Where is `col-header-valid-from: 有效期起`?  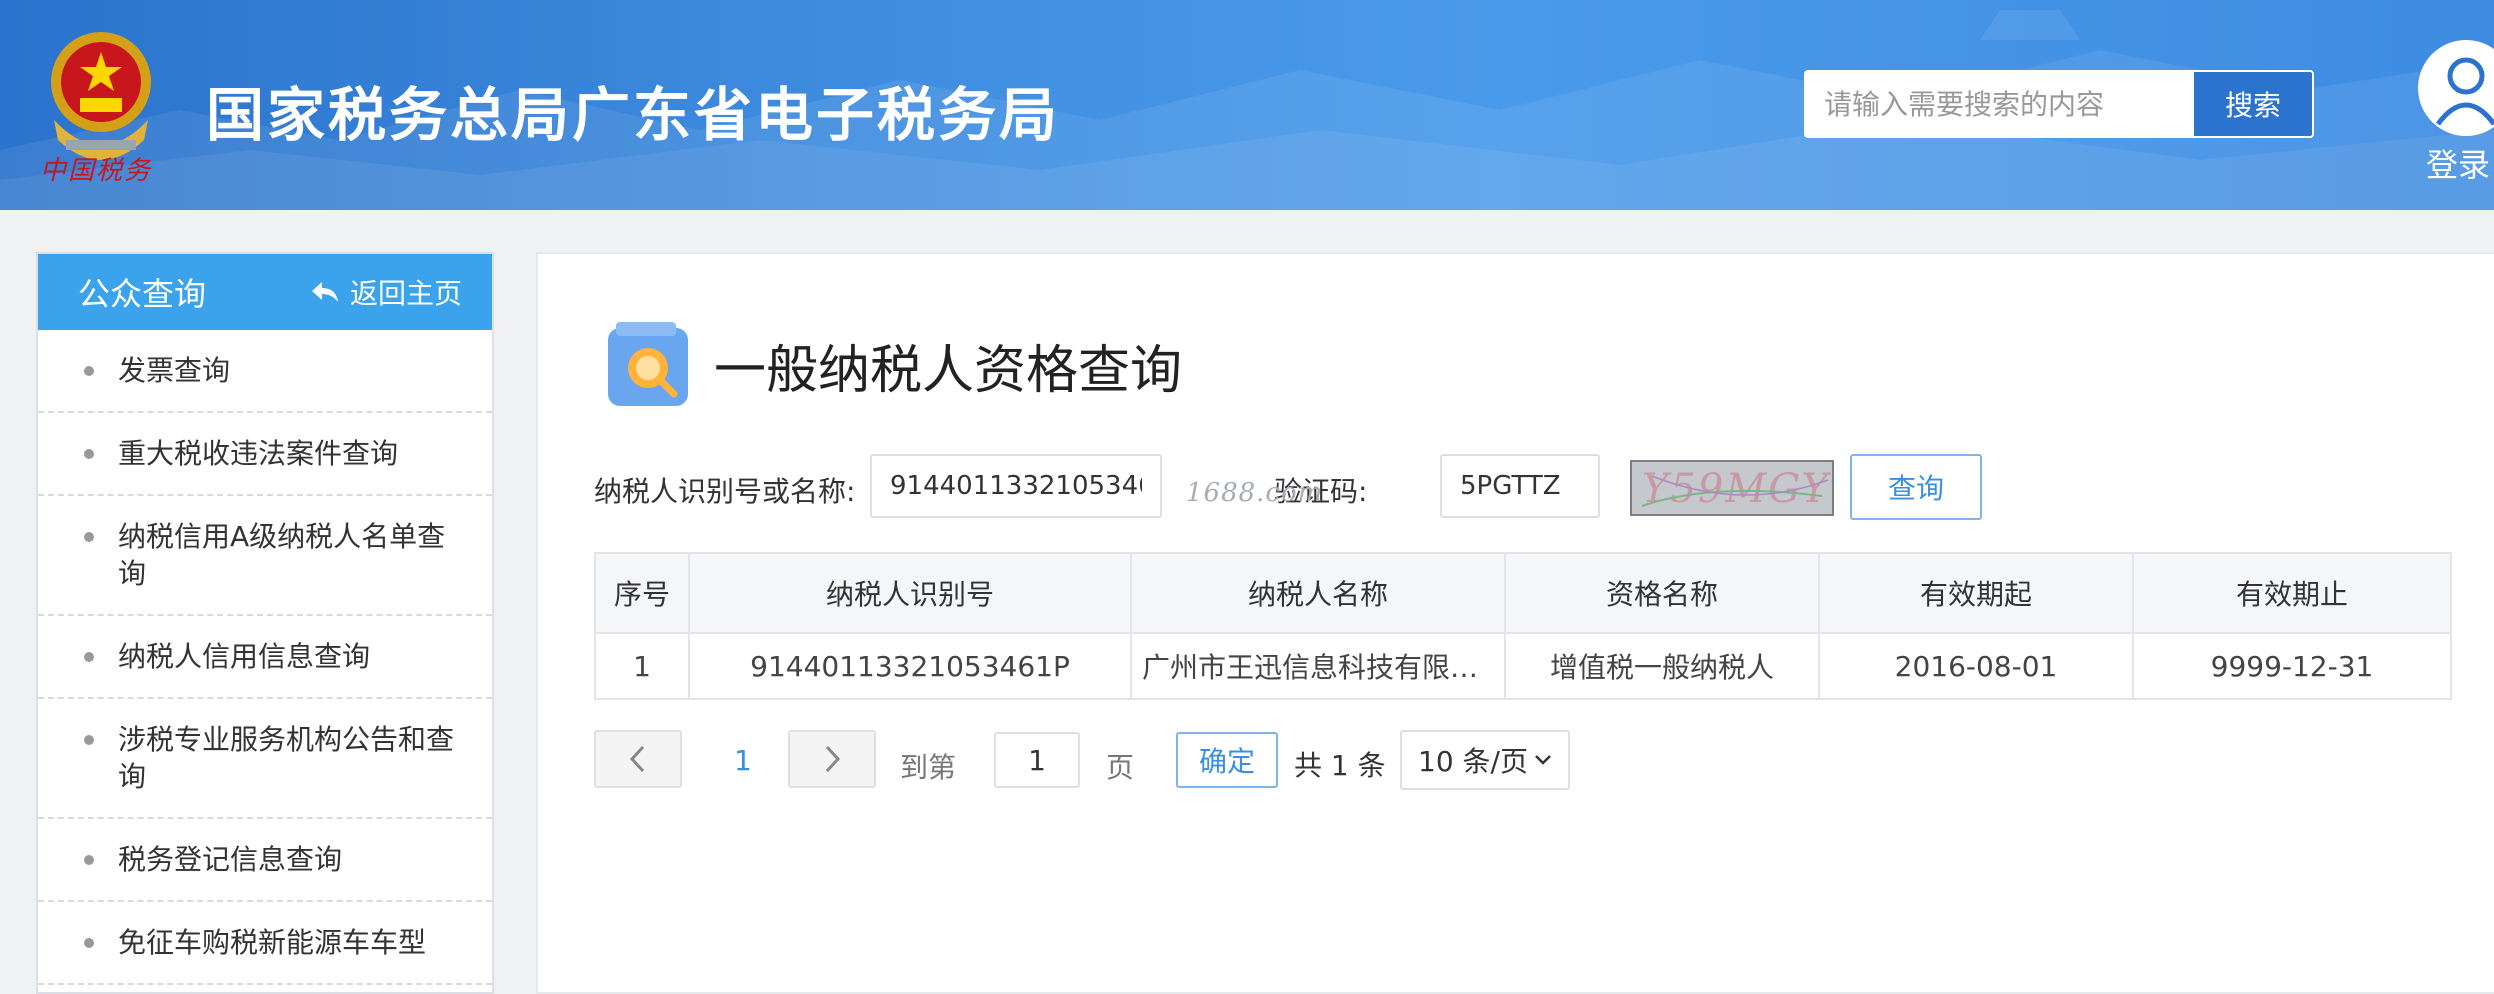 col-header-valid-from: 有效期起 is located at coordinates (1976, 593).